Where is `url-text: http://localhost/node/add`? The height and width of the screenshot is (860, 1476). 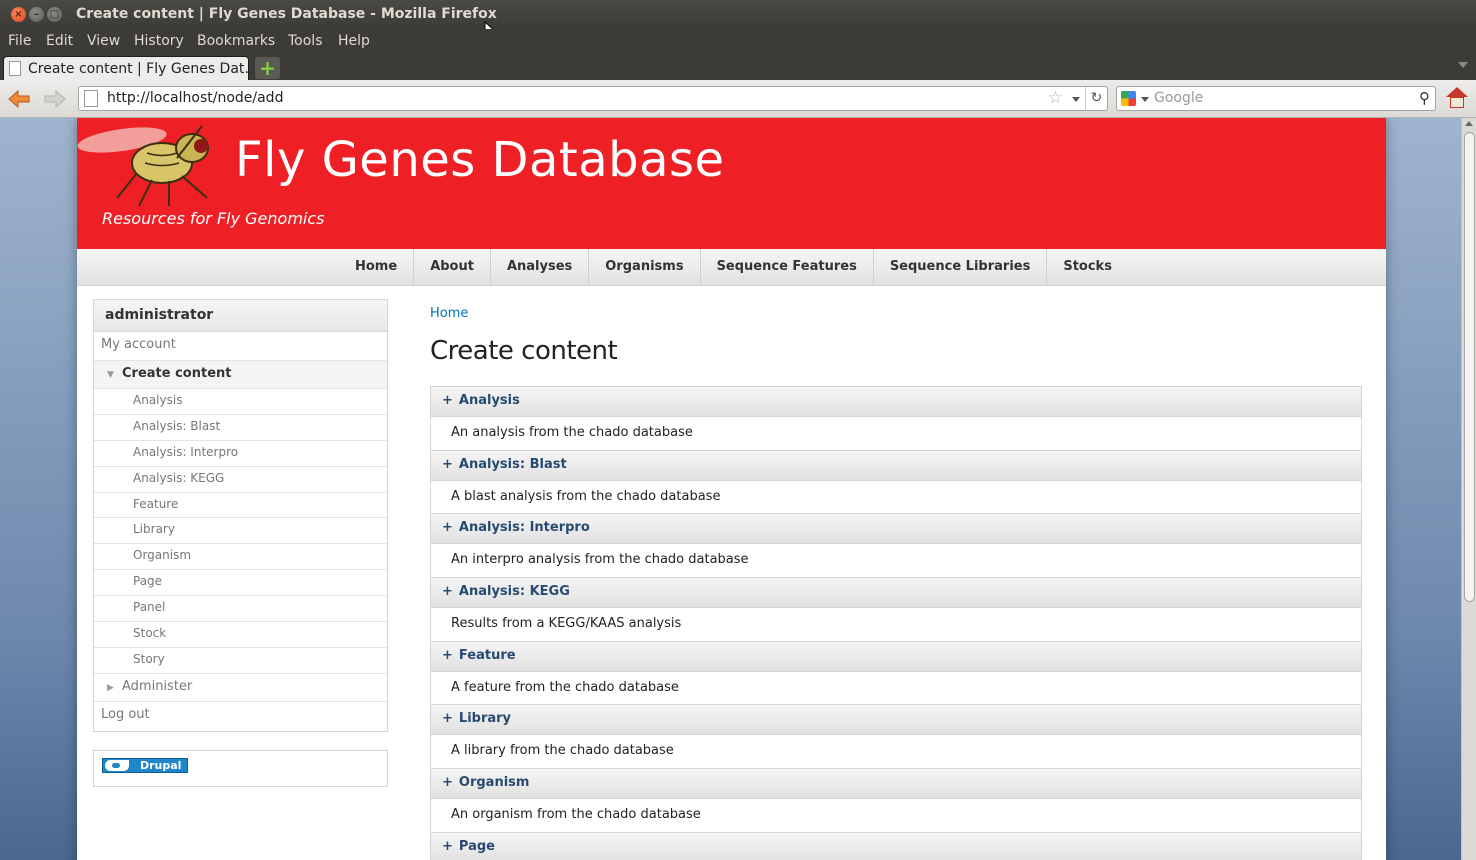
url-text: http://localhost/node/add is located at coordinates (195, 98).